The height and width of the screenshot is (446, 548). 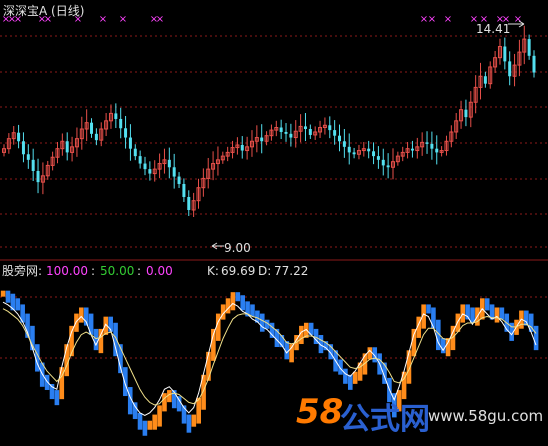 What do you see at coordinates (67, 271) in the screenshot?
I see `indicator-param-1: 100.00` at bounding box center [67, 271].